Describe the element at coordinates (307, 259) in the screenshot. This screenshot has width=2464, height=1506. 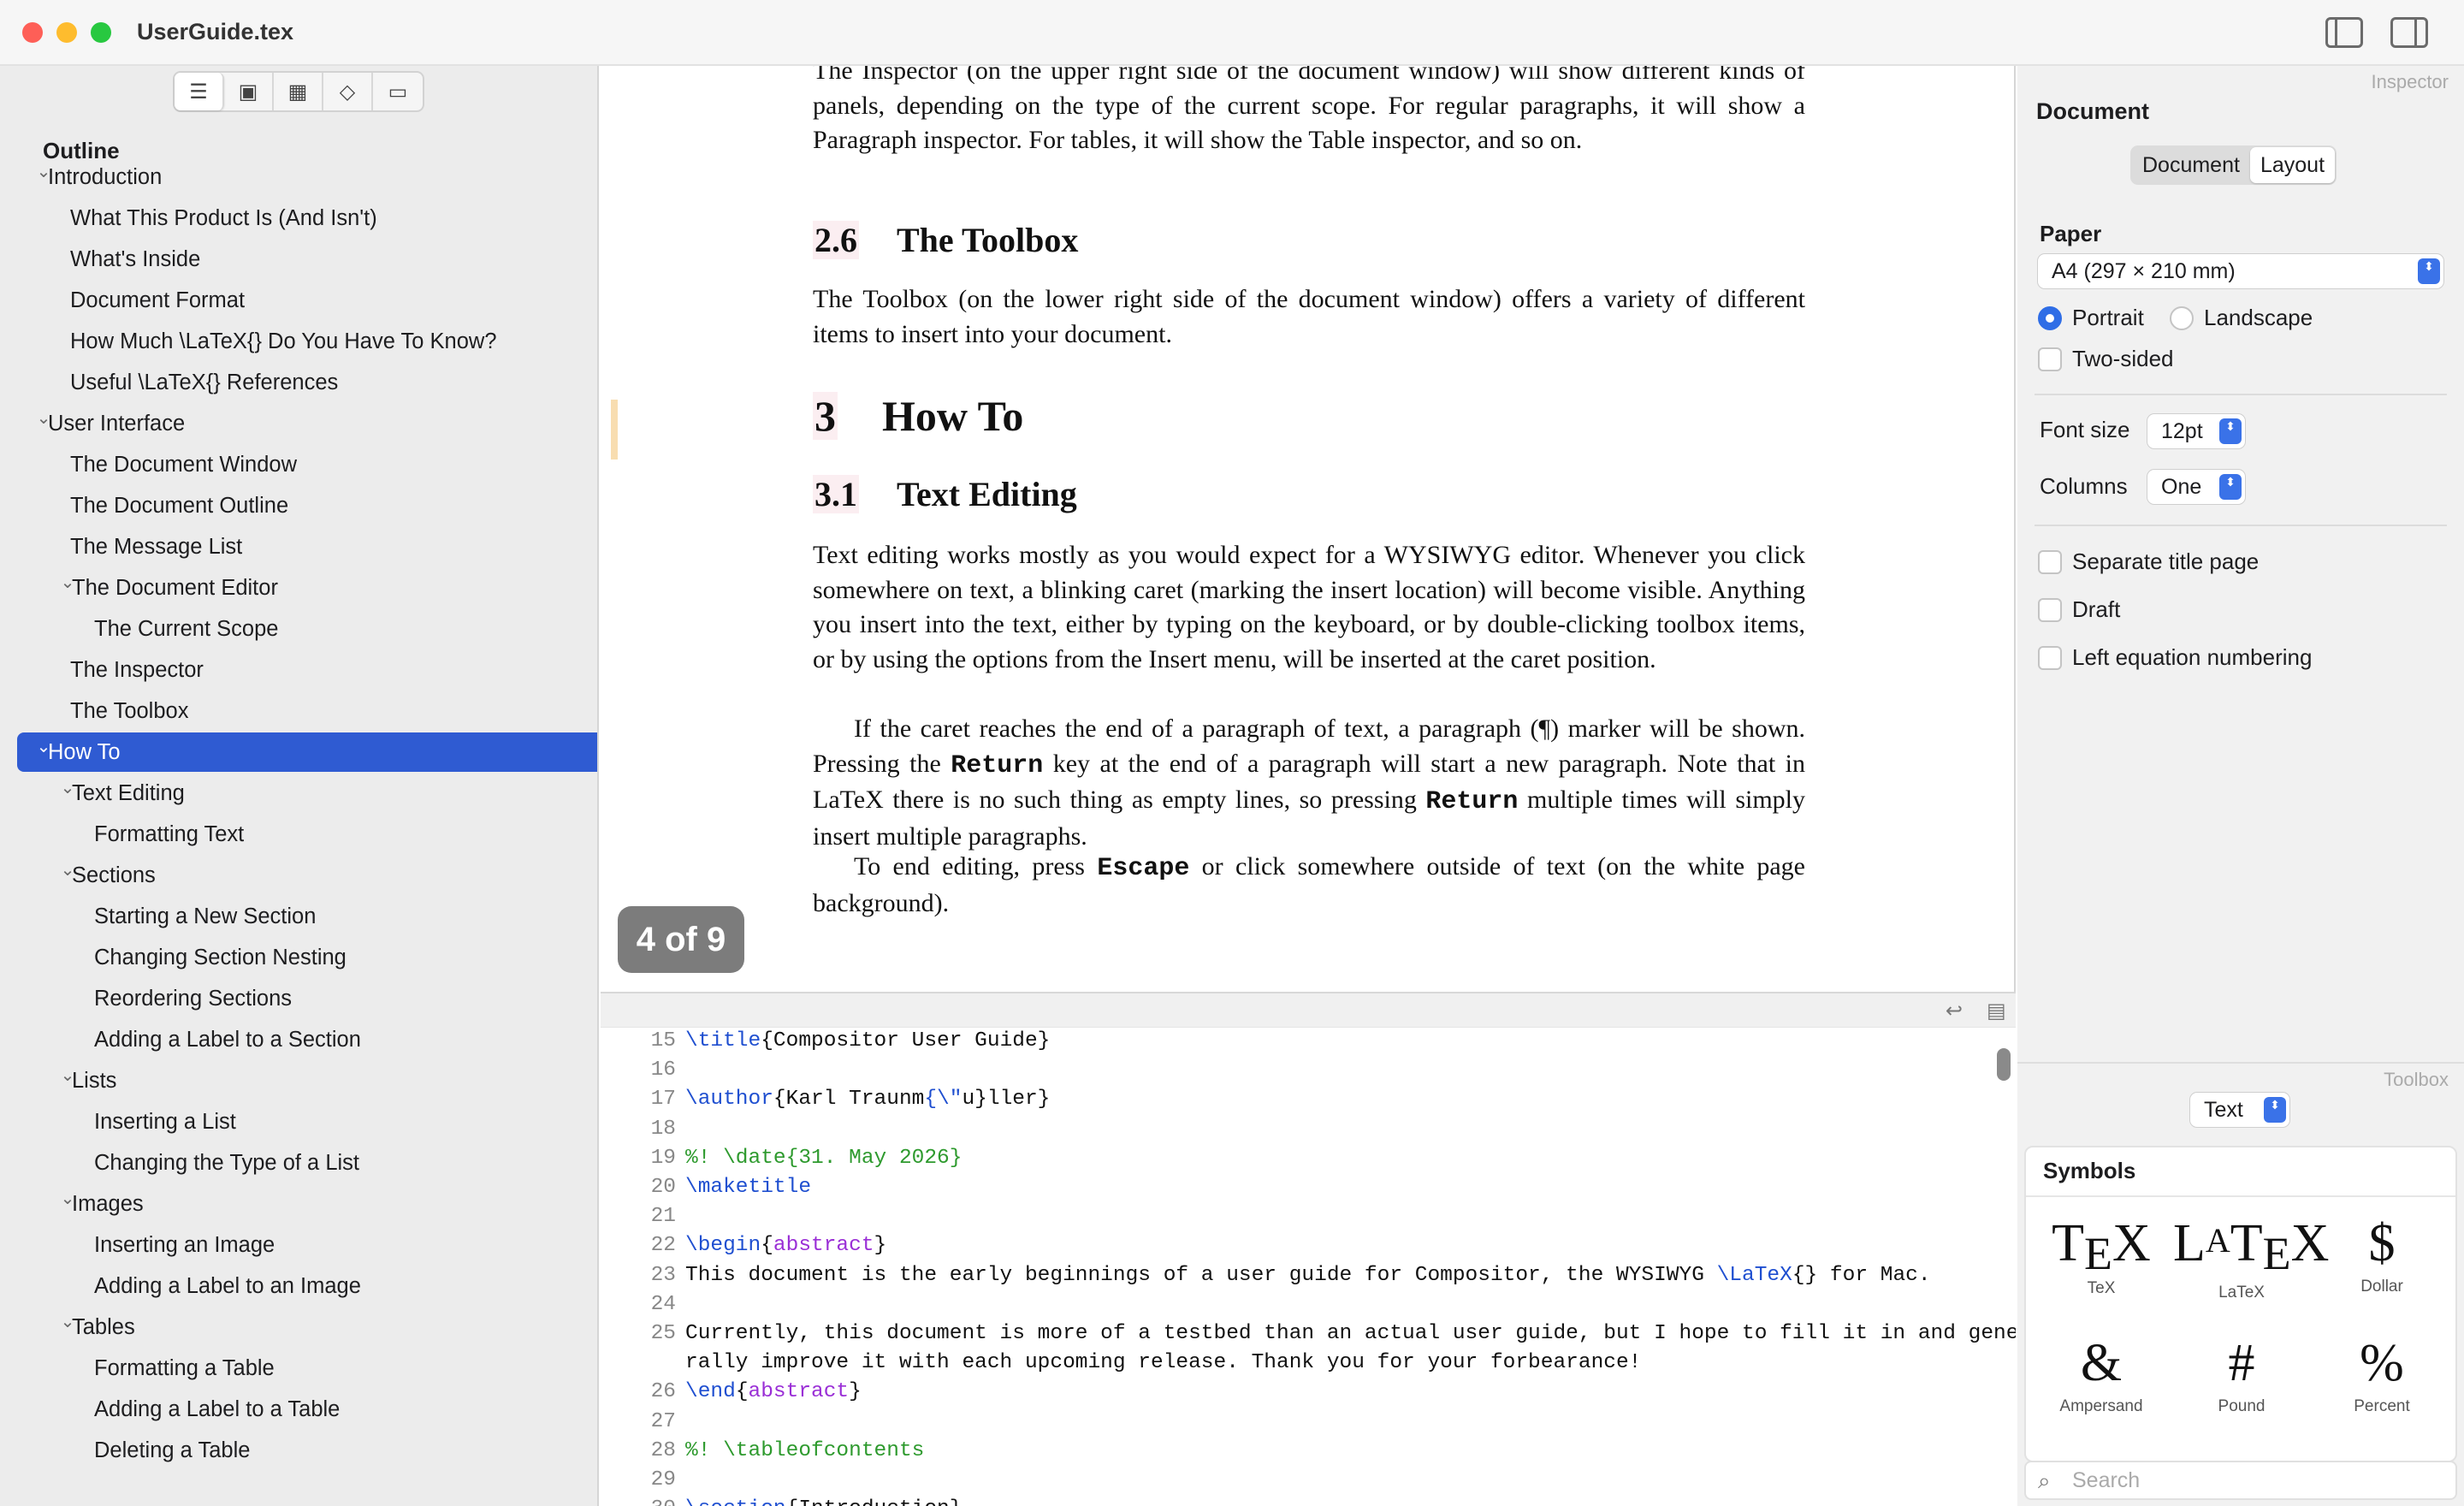
I see `sidebar-item: What's Inside` at that location.